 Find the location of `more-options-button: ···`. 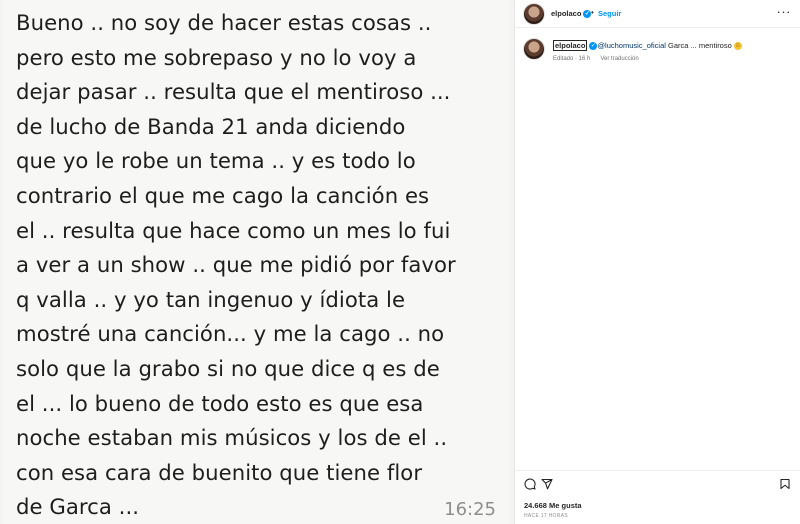

more-options-button: ··· is located at coordinates (784, 11).